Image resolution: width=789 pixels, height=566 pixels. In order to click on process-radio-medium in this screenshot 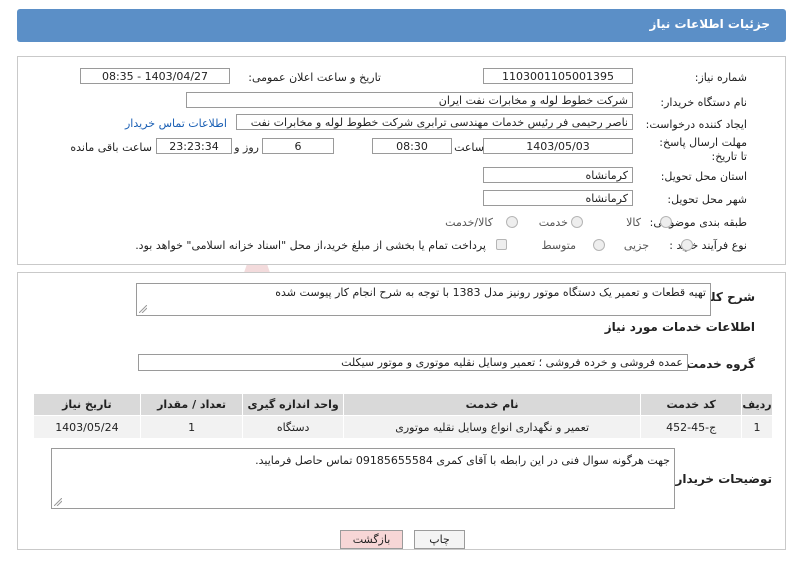, I will do `click(599, 245)`.